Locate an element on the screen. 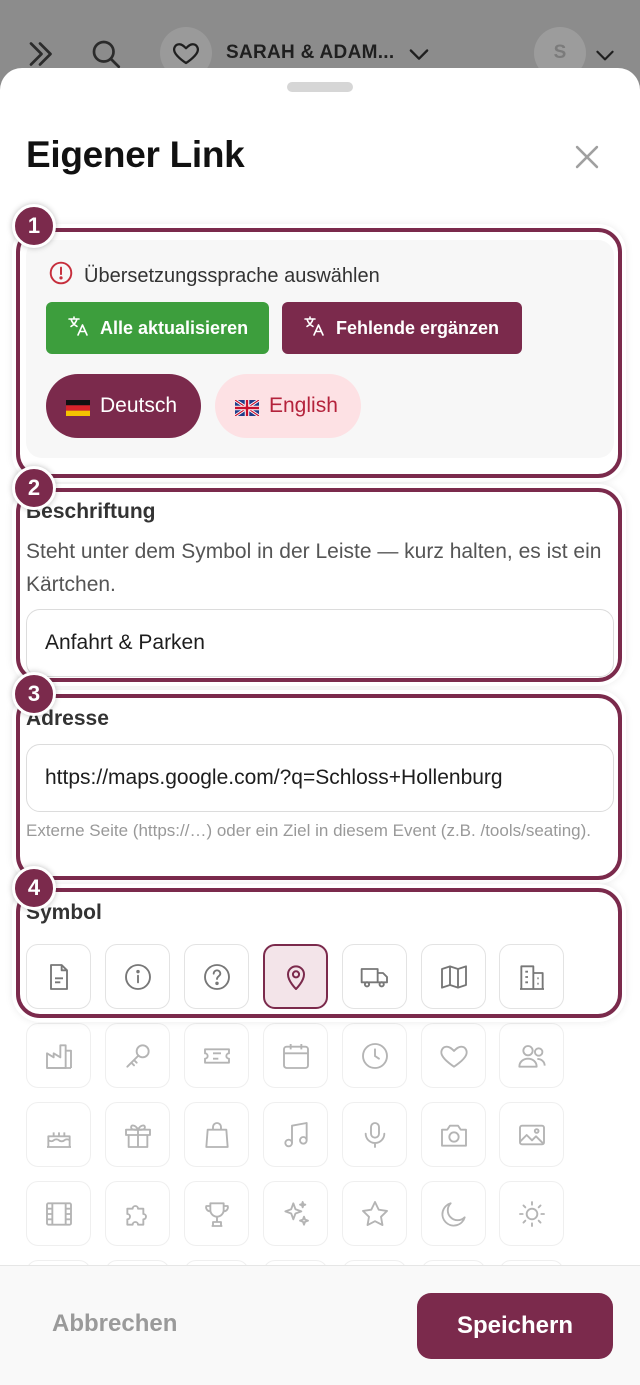  info-icon is located at coordinates (137, 976).